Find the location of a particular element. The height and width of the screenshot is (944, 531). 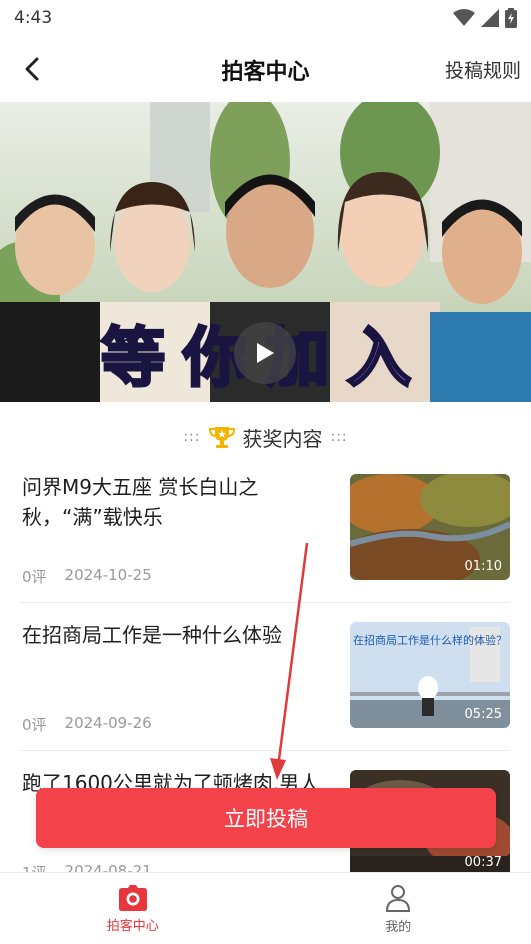

thumb-caption: 在招商局工作是什么样的体验？ is located at coordinates (430, 640).